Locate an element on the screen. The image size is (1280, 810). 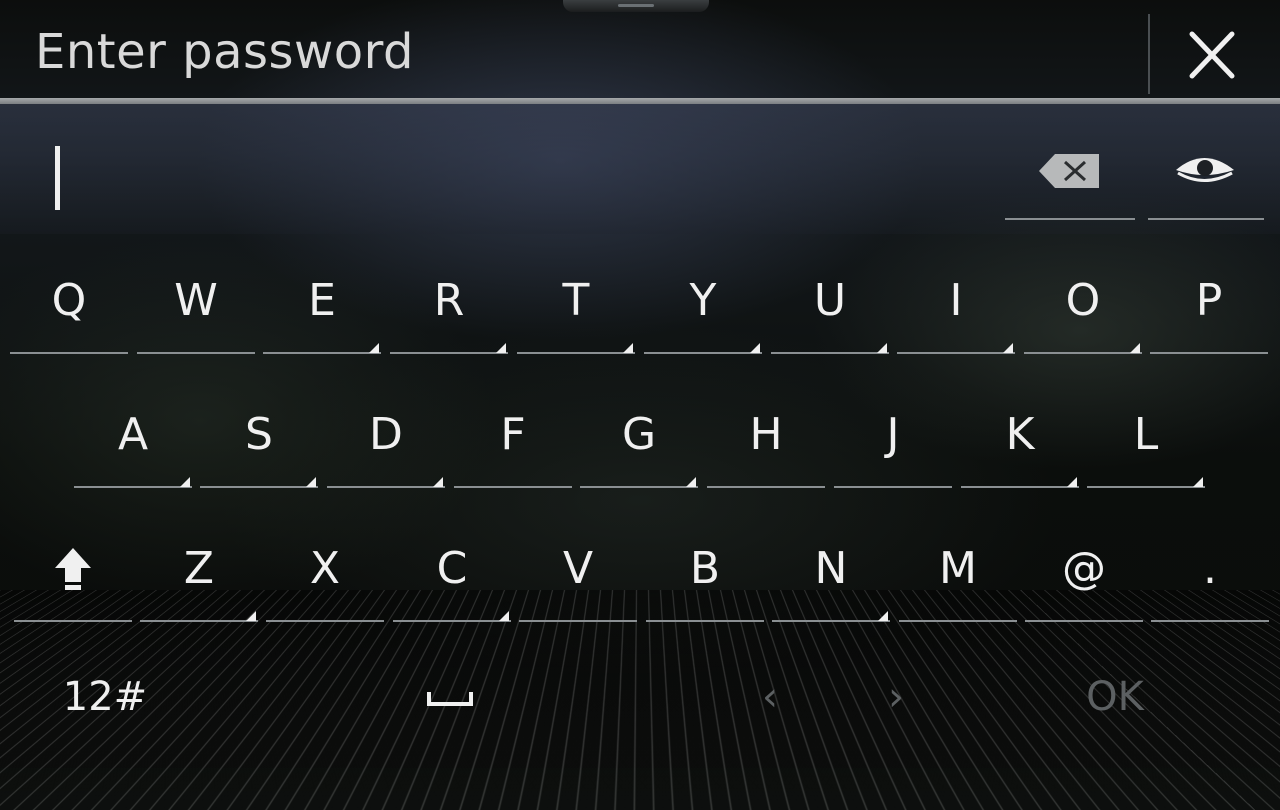
key-y: Y is located at coordinates (703, 314).